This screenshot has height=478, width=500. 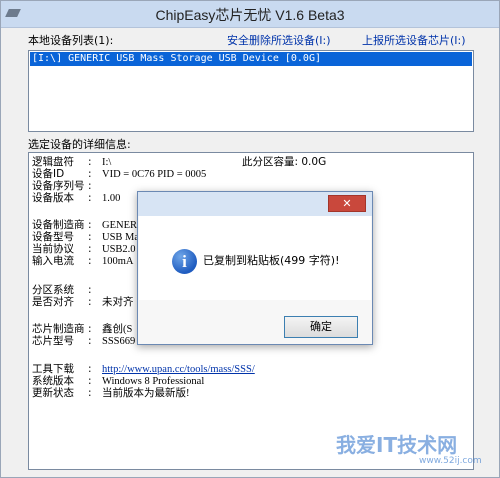 I want to click on detail-row: 芯片型号: SSS669, so click(x=84, y=341).